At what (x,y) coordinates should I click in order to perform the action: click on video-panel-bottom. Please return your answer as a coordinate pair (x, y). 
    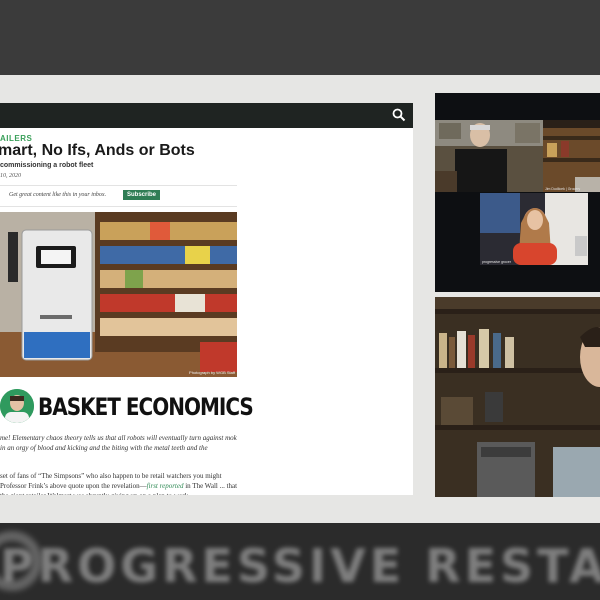
    Looking at the image, I should click on (517, 397).